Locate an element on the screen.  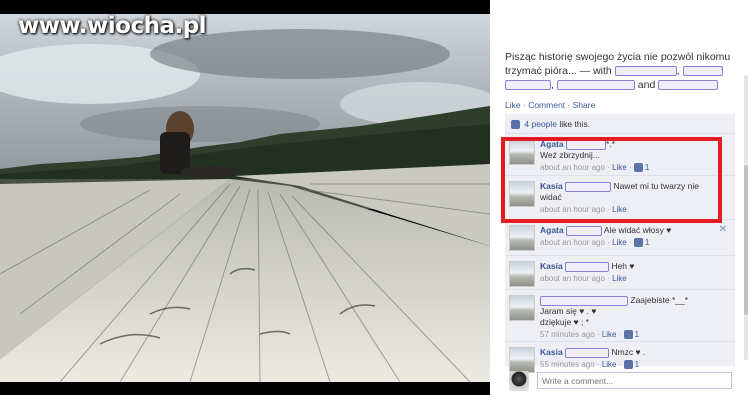
scrollbar is located at coordinates (746, 217).